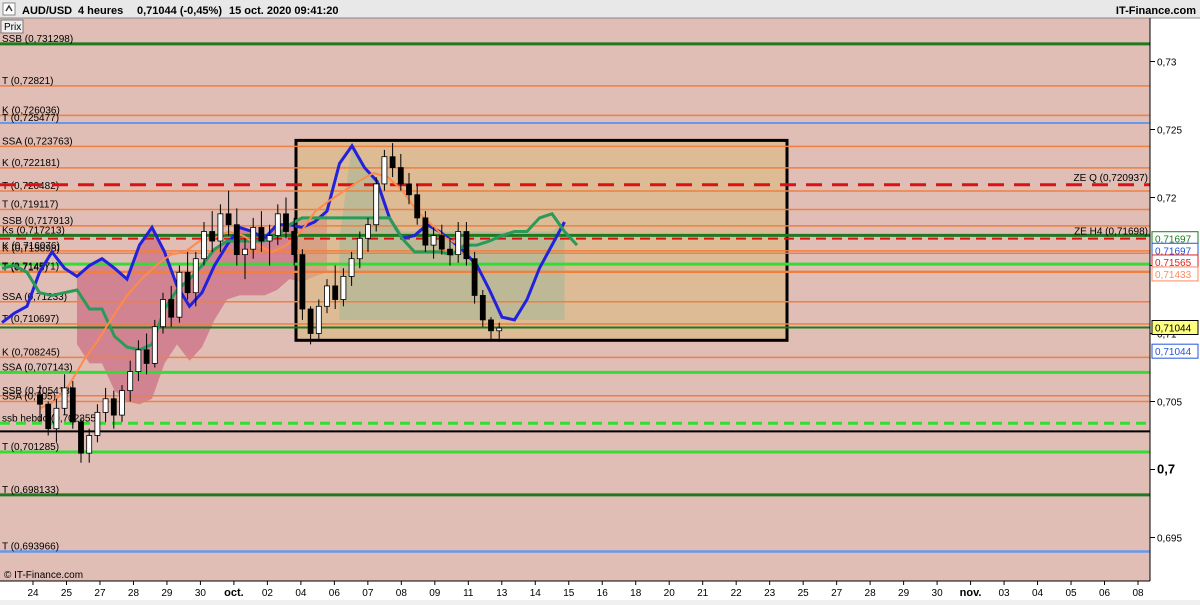 The width and height of the screenshot is (1200, 605). I want to click on x-tick-label: 22, so click(737, 593).